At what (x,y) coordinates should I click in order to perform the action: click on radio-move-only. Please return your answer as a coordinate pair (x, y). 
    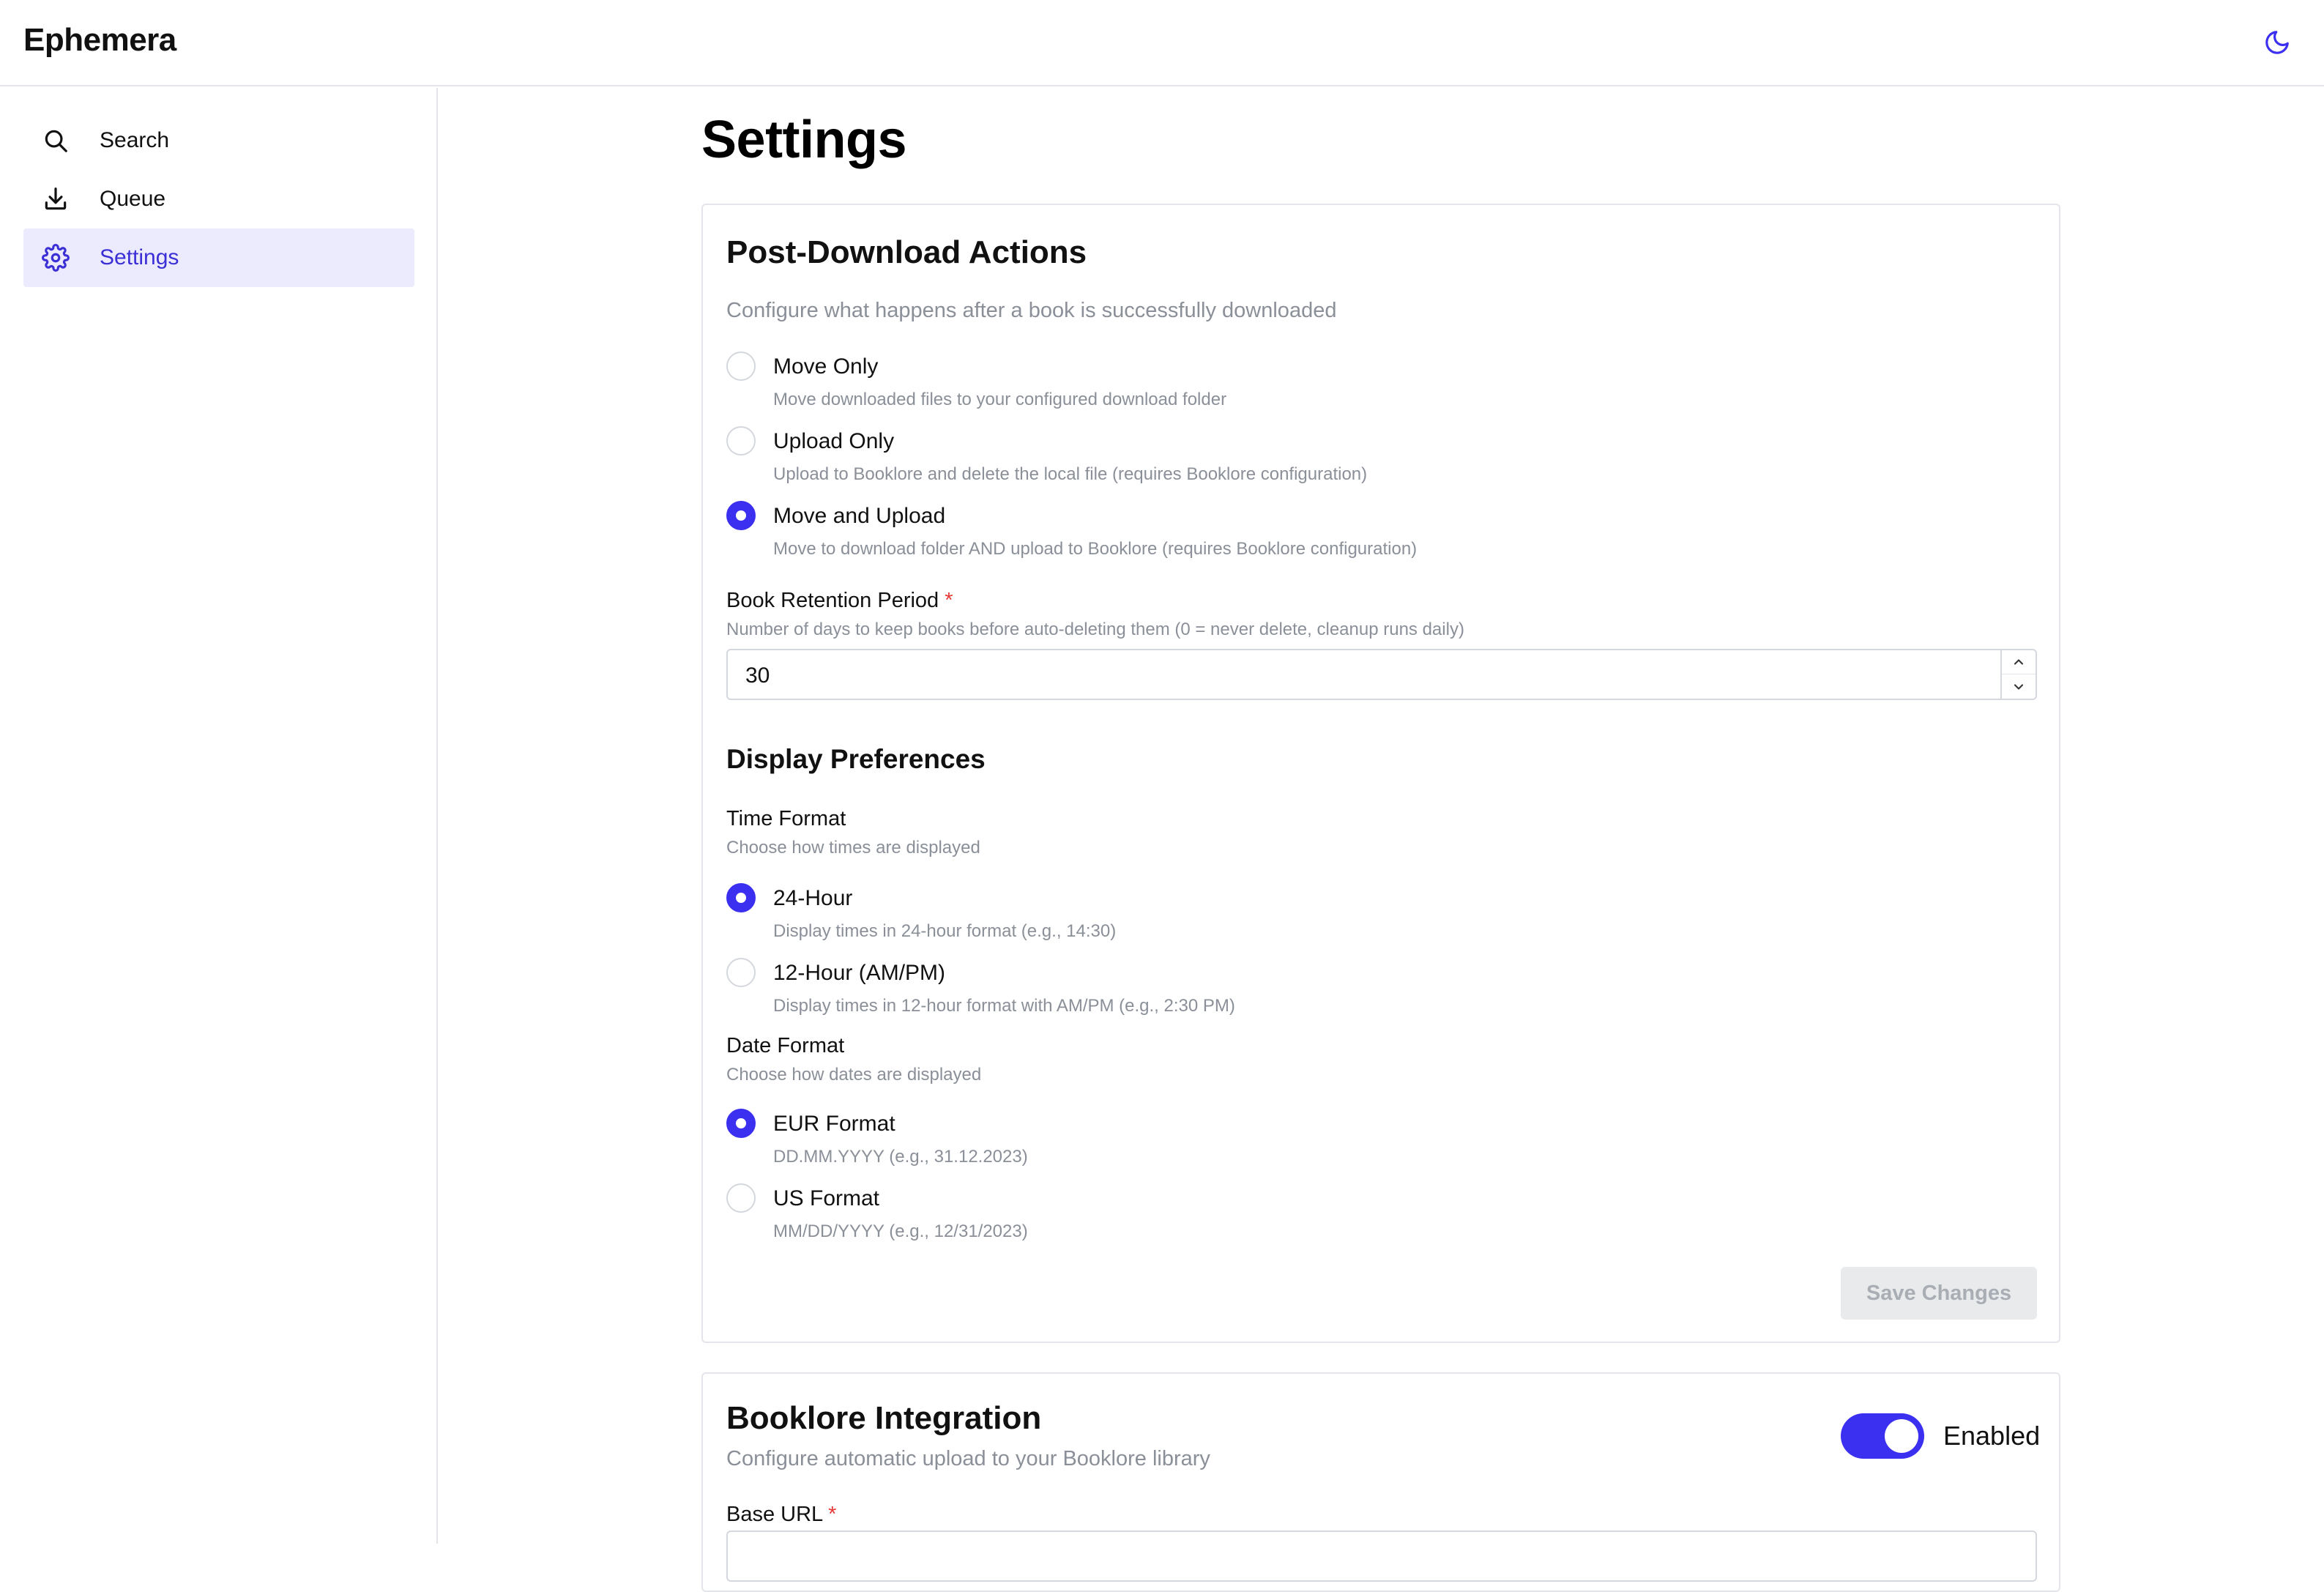
    Looking at the image, I should click on (741, 366).